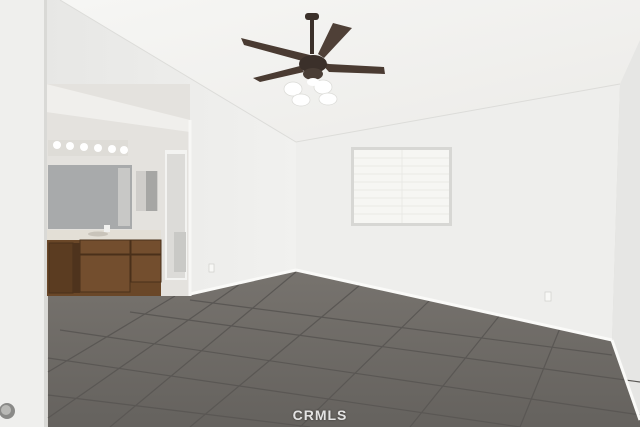  Describe the element at coordinates (320, 415) in the screenshot. I see `watermark-text: CRMLS` at that location.